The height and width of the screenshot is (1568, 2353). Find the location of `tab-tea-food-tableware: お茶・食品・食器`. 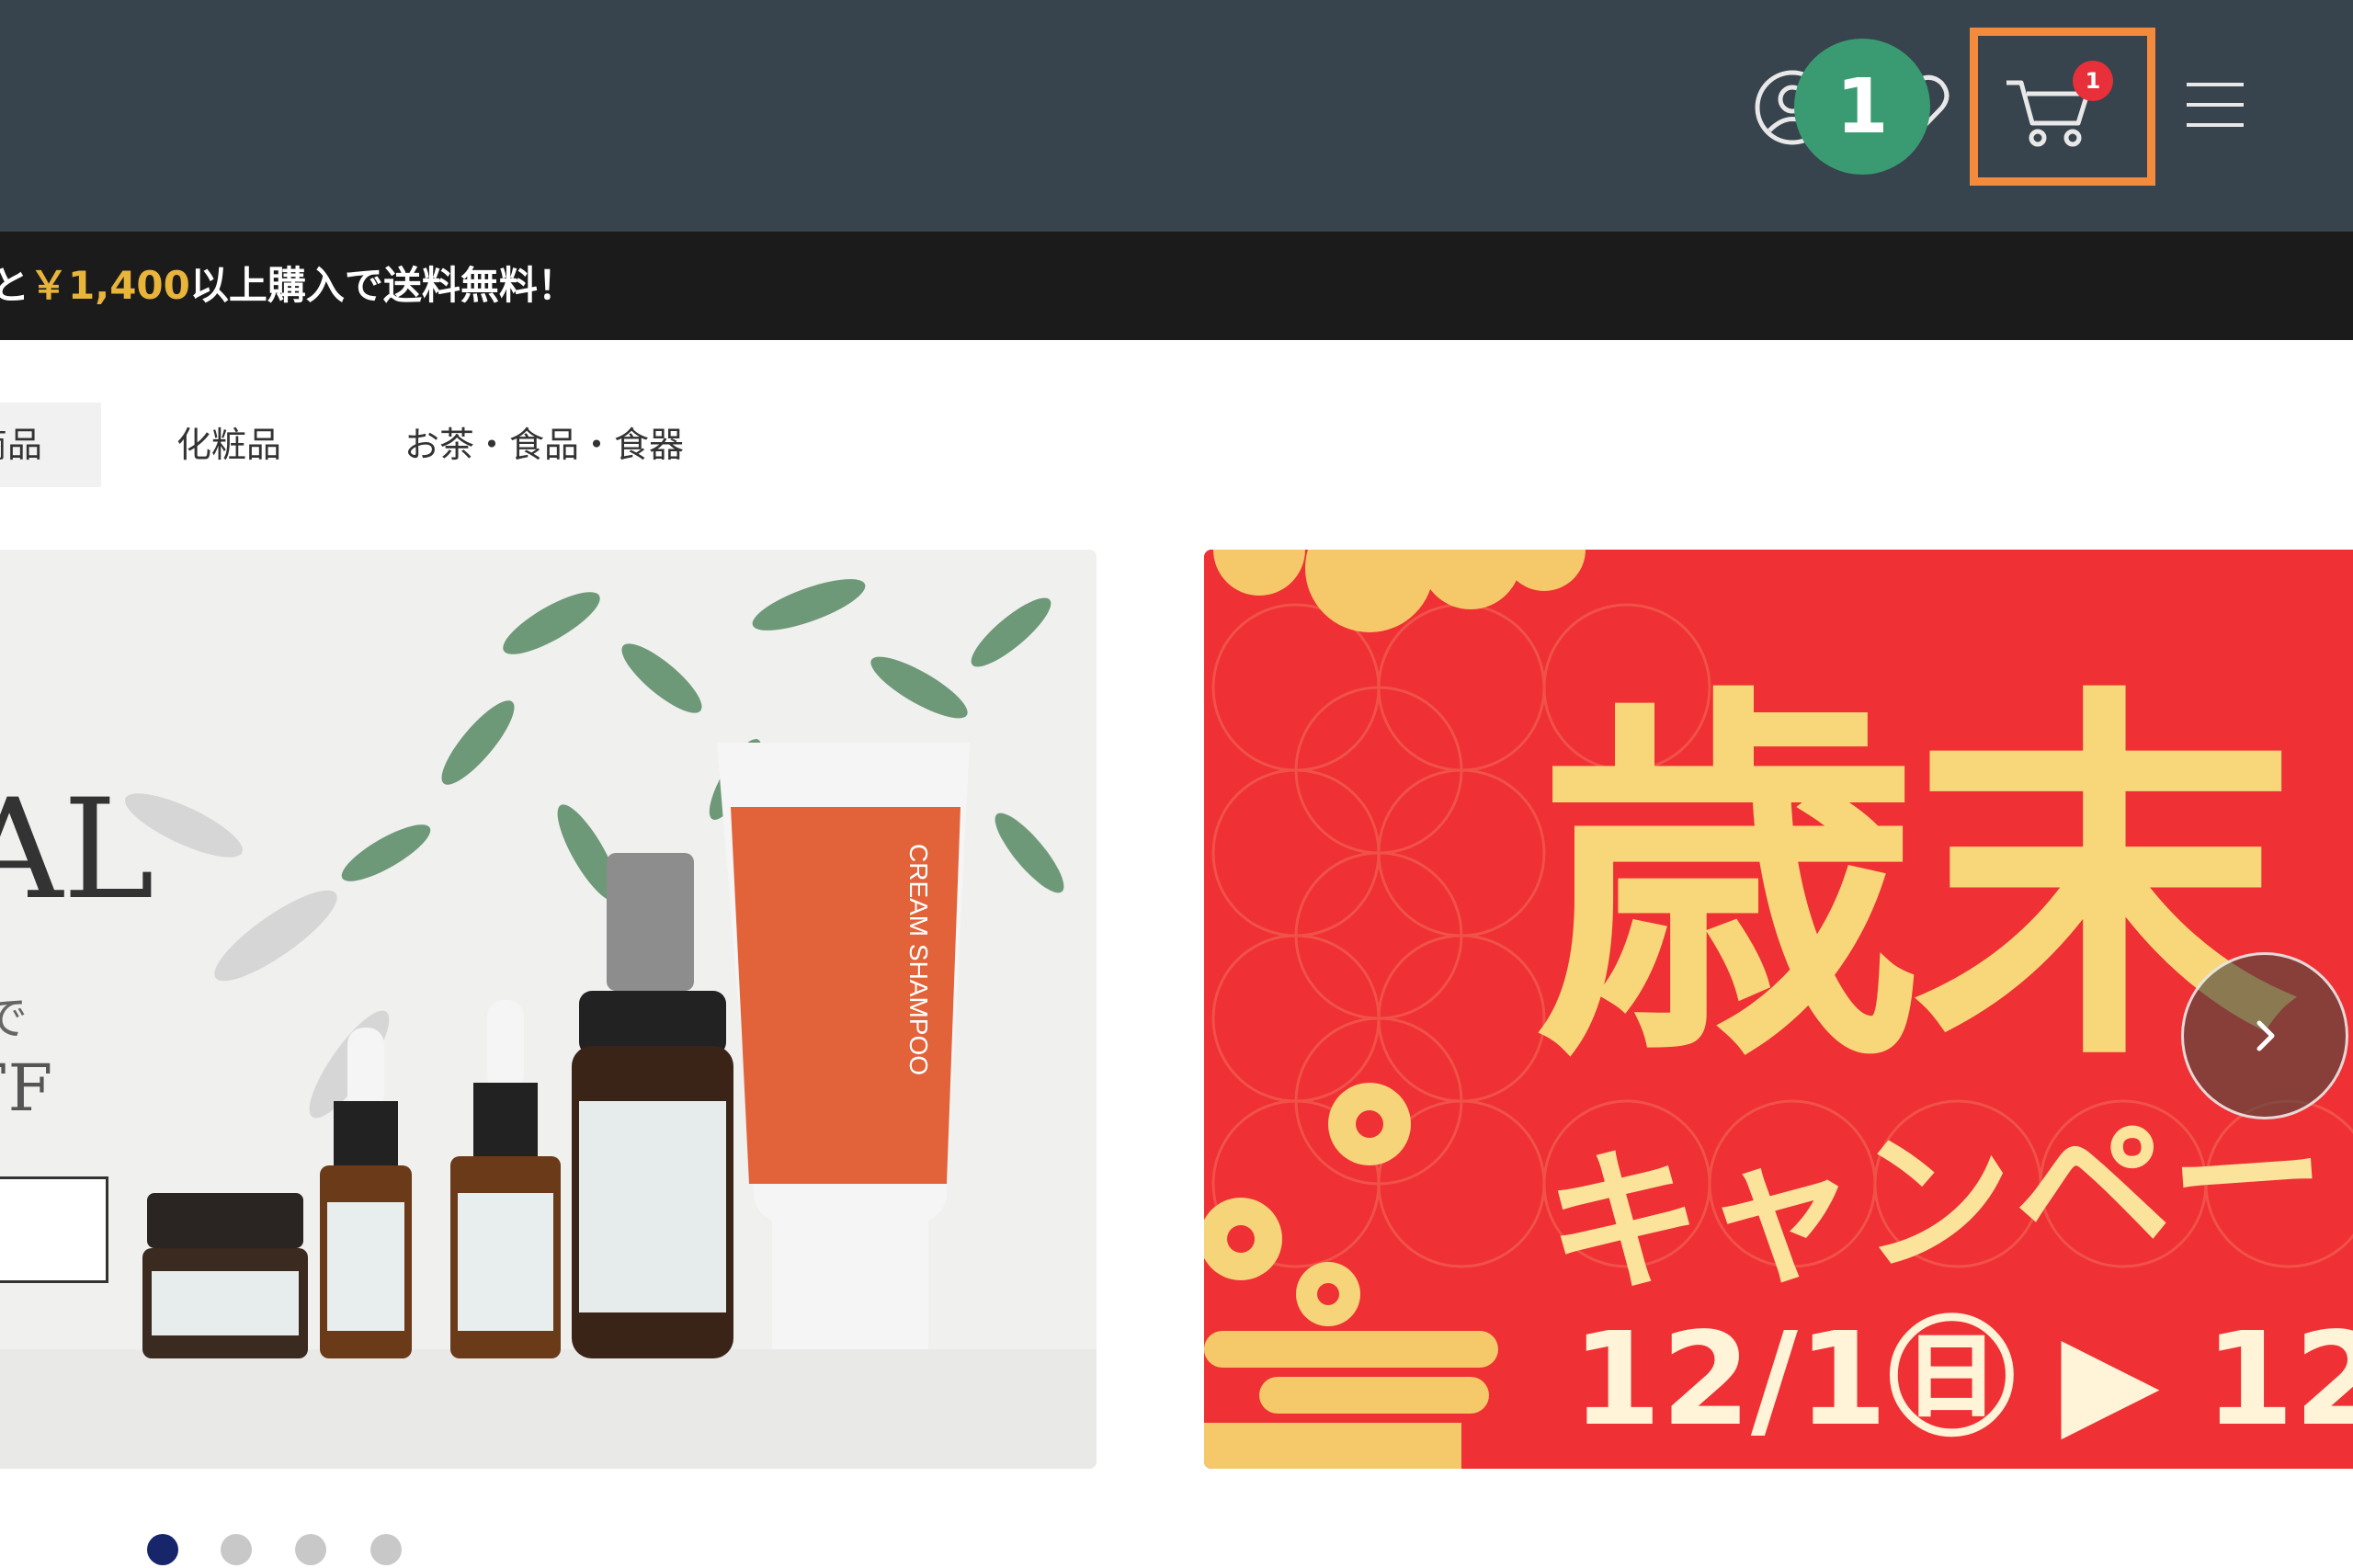

tab-tea-food-tableware: お茶・食品・食器 is located at coordinates (544, 445).